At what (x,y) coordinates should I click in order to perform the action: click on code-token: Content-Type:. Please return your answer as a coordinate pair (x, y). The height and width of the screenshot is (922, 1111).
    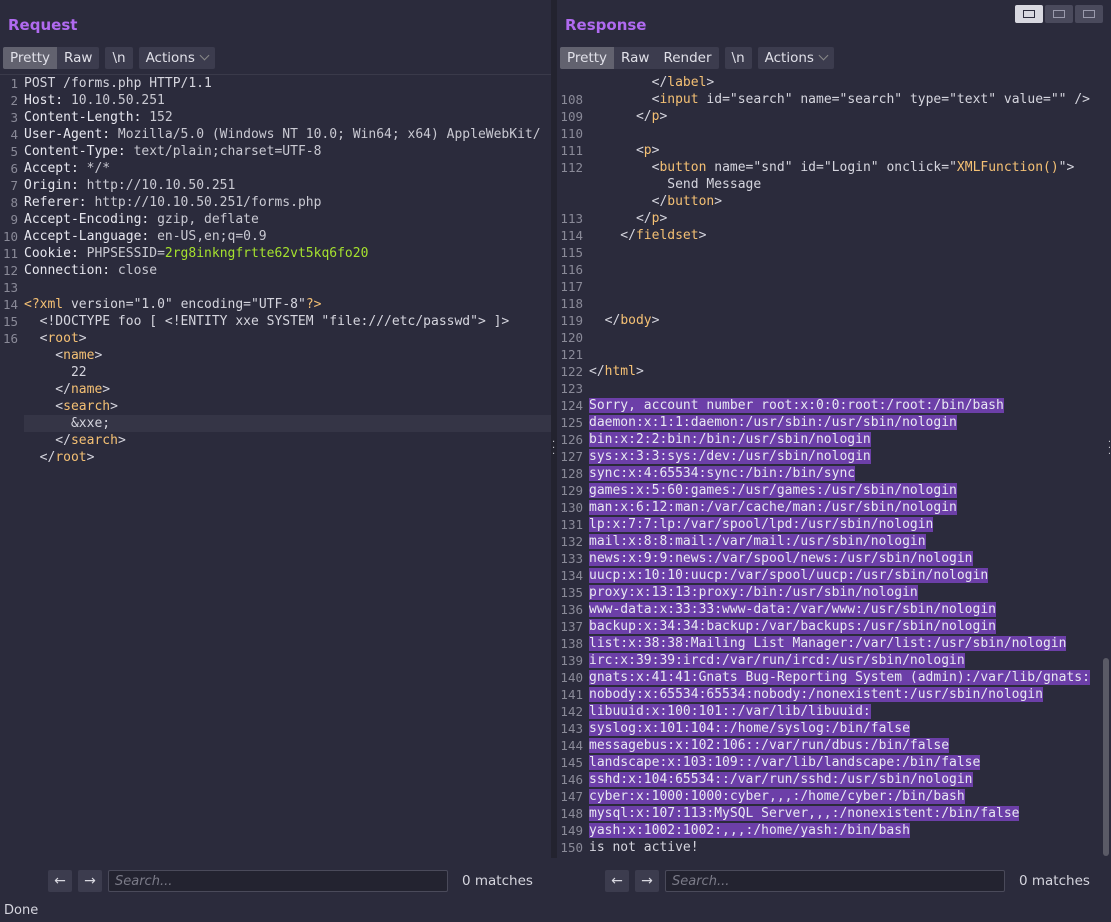
    Looking at the image, I should click on (79, 151).